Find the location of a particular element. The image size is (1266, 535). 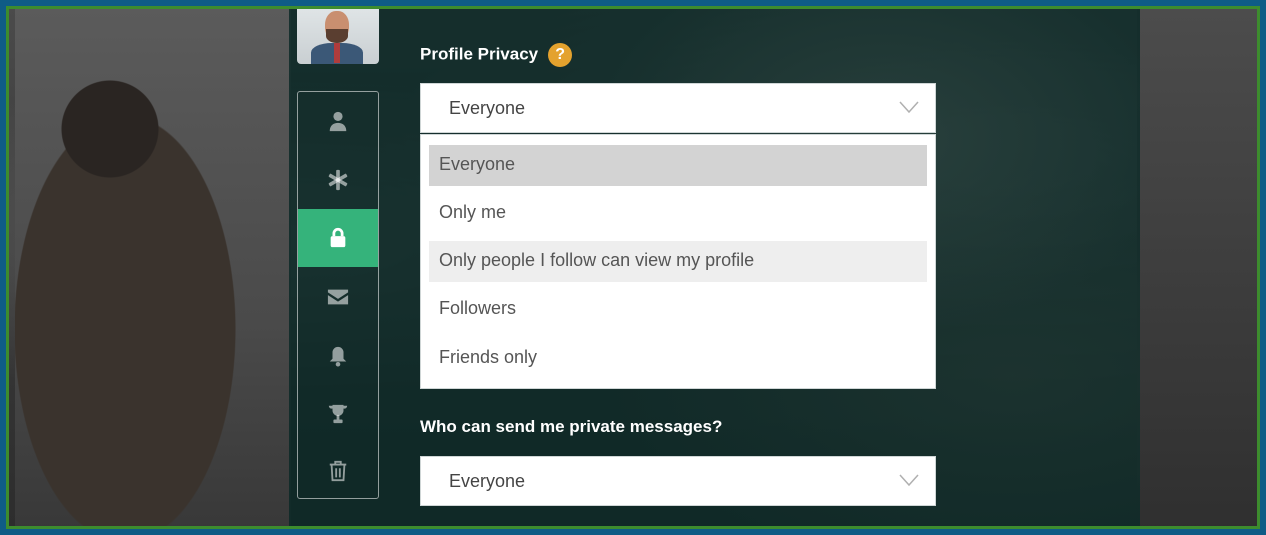

option-only-me: Only me is located at coordinates (678, 213).